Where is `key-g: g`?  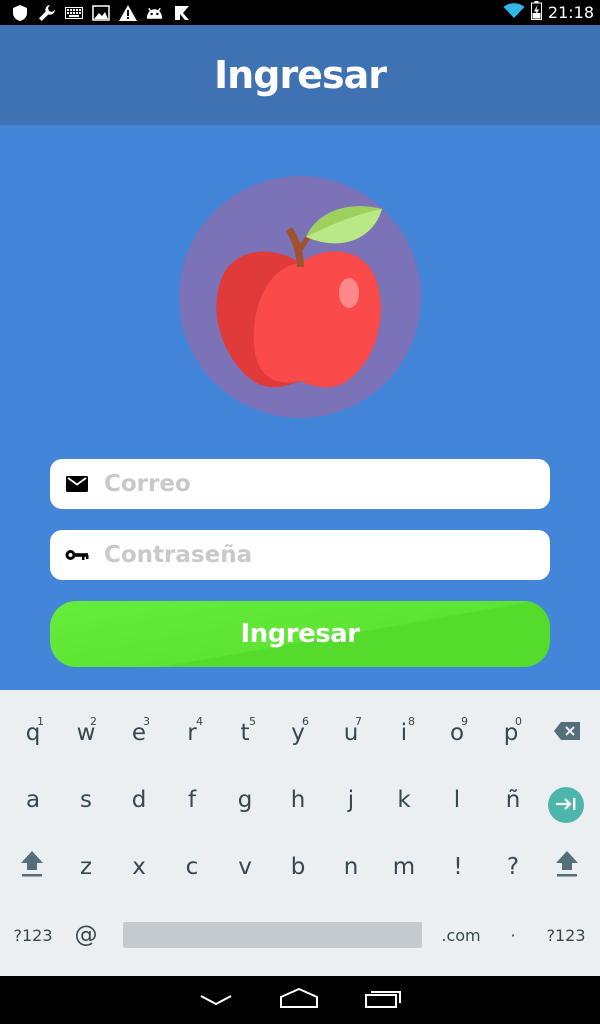 key-g: g is located at coordinates (245, 800).